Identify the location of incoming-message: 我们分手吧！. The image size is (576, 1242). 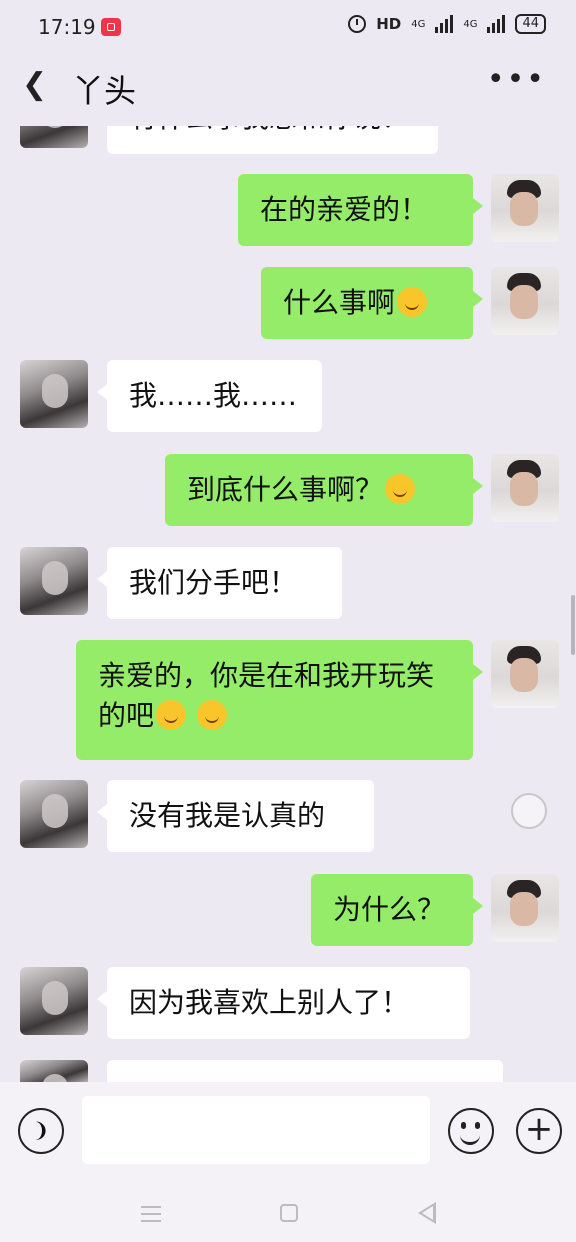
(219, 583).